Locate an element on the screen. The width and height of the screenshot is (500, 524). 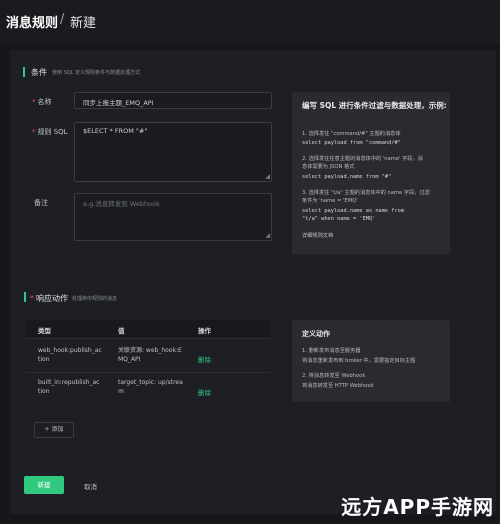
actions-subtitle: 处理命中规则的消息 is located at coordinates (95, 299).